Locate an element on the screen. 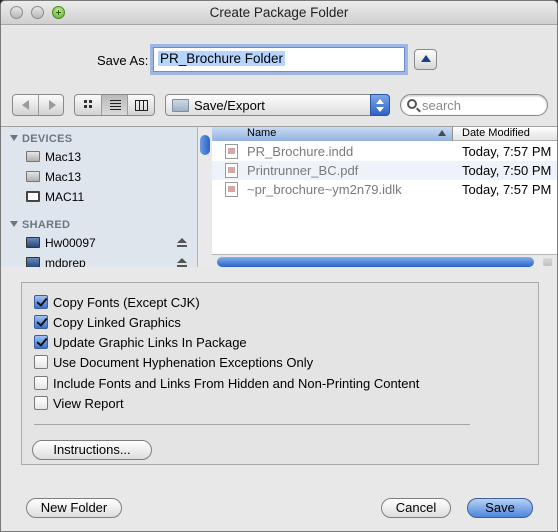 This screenshot has height=532, width=558. option-copy-linked-graphics: Copy Linked Graphics is located at coordinates (107, 323).